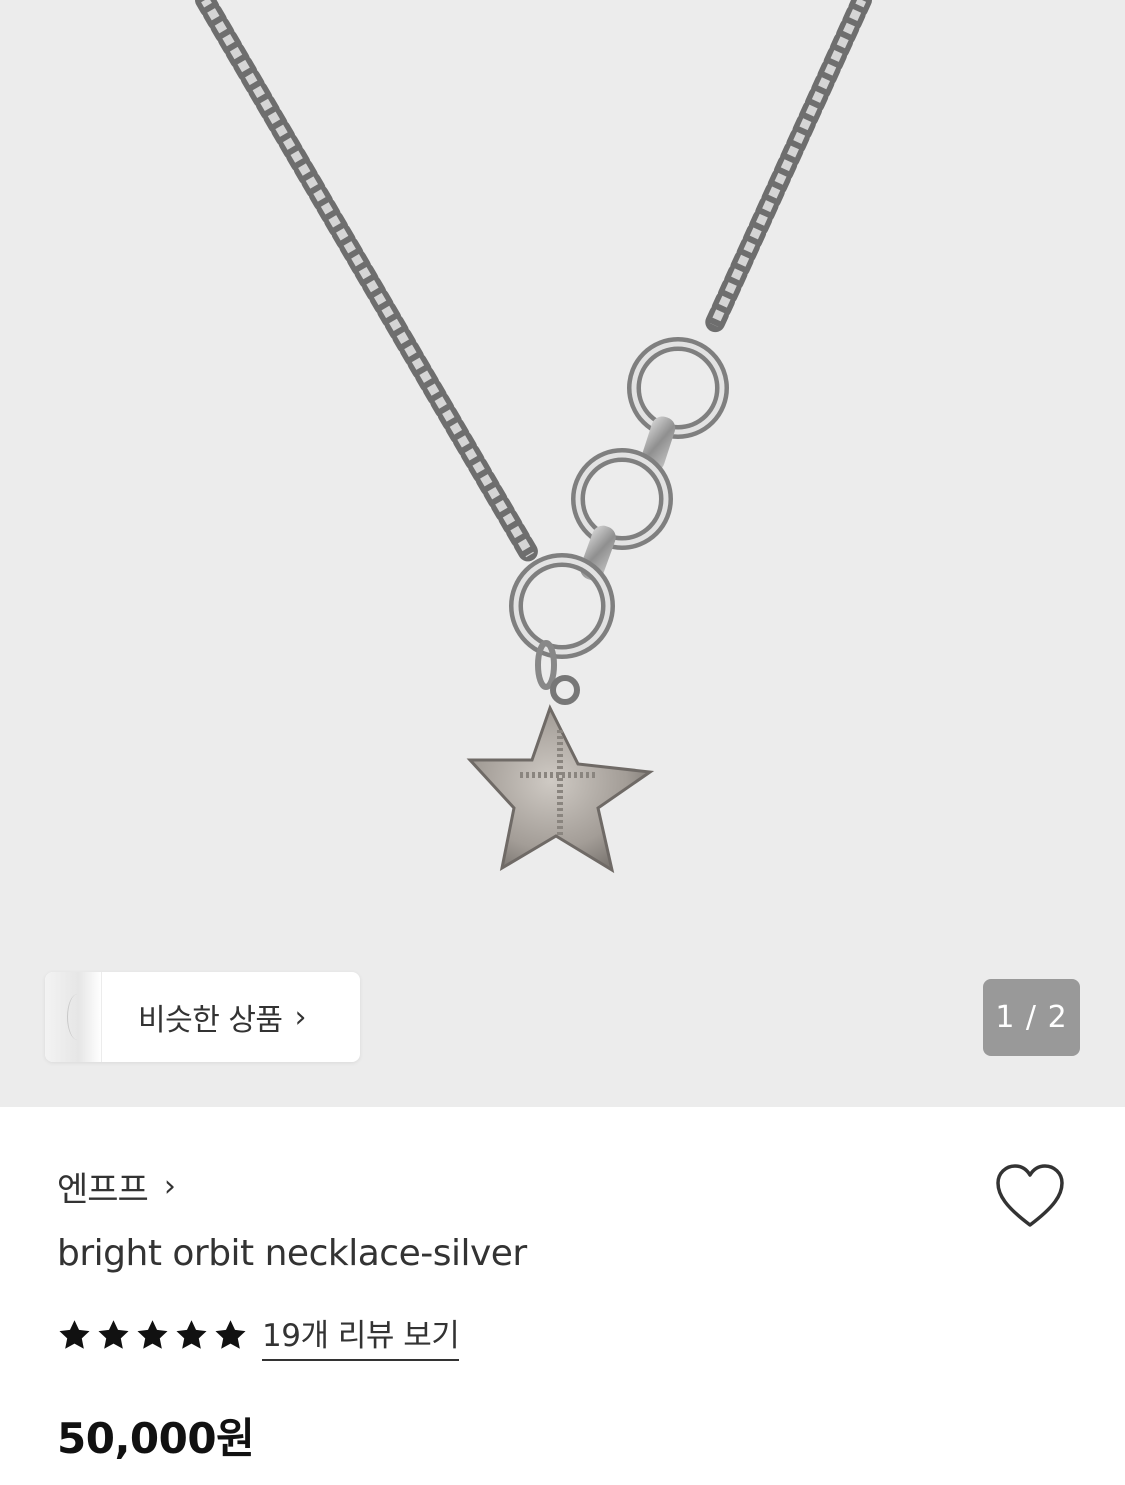  I want to click on similar-products-button: 비슷한 상품 ›, so click(202, 1017).